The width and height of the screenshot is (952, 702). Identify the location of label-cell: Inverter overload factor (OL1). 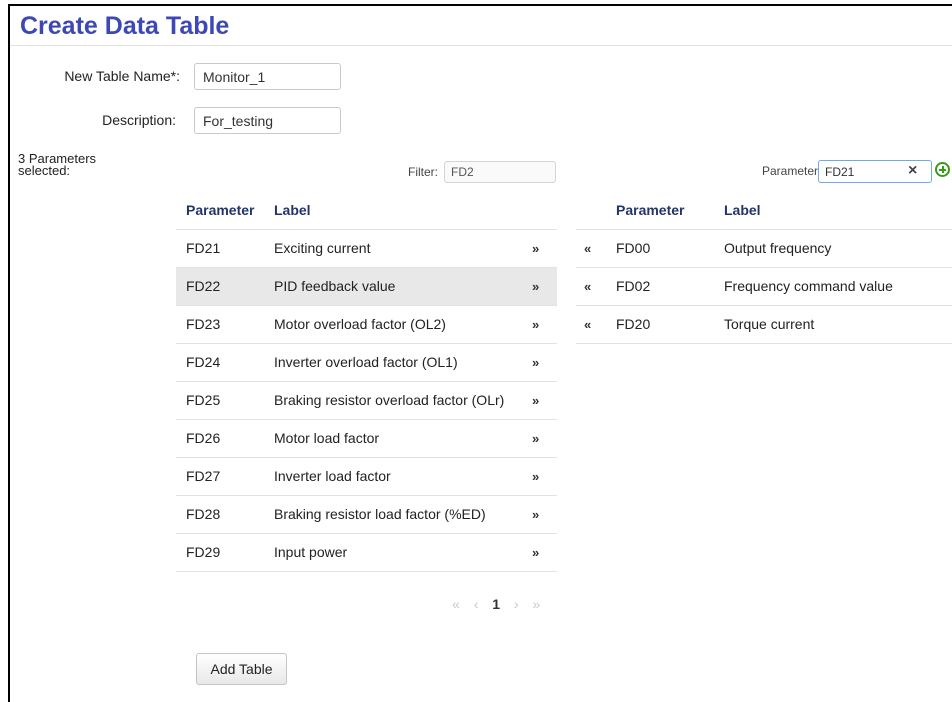
(366, 362).